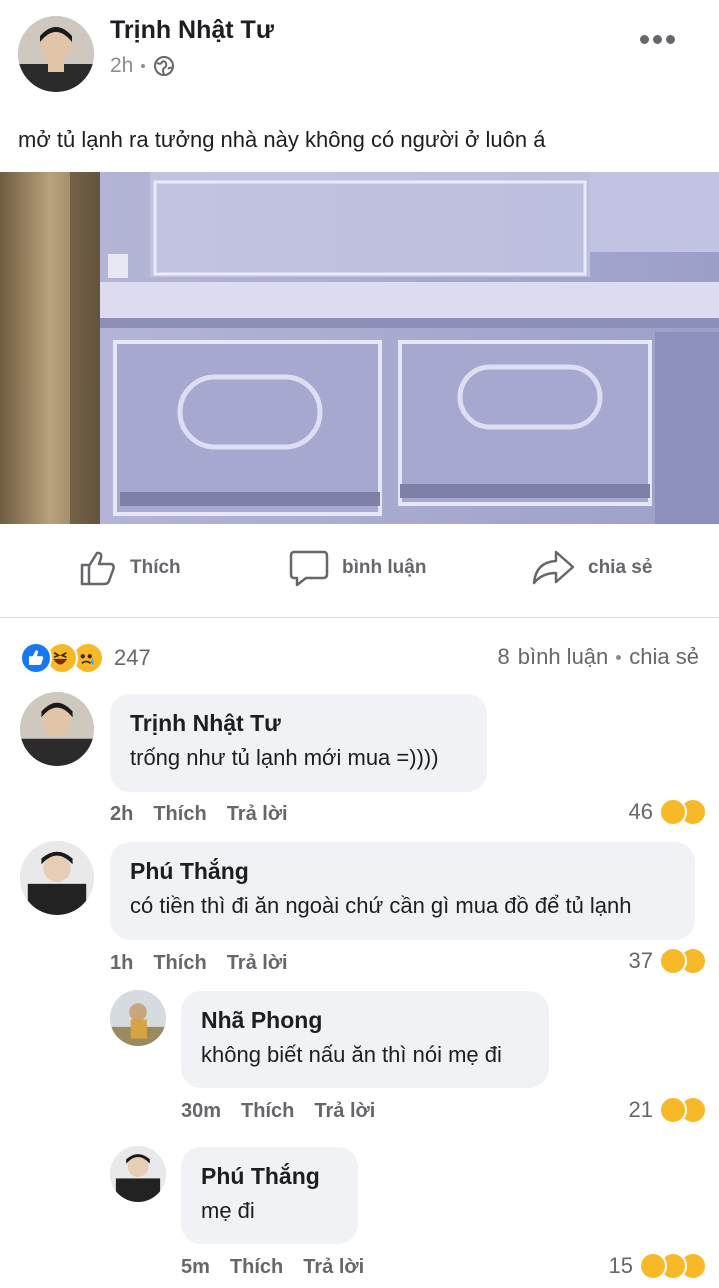 The width and height of the screenshot is (719, 1288). What do you see at coordinates (384, 567) in the screenshot?
I see `comment-label: bình luận` at bounding box center [384, 567].